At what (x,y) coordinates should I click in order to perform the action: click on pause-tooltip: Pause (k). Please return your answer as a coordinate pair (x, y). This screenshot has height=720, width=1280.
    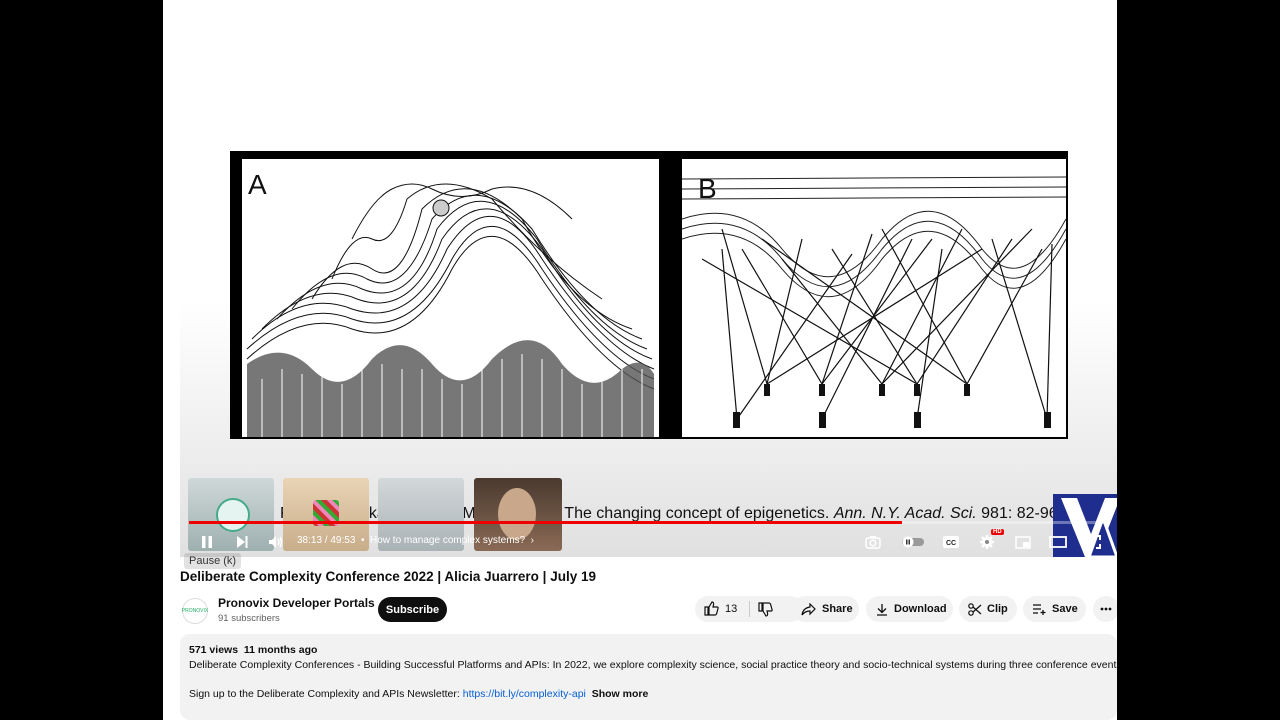
    Looking at the image, I should click on (213, 561).